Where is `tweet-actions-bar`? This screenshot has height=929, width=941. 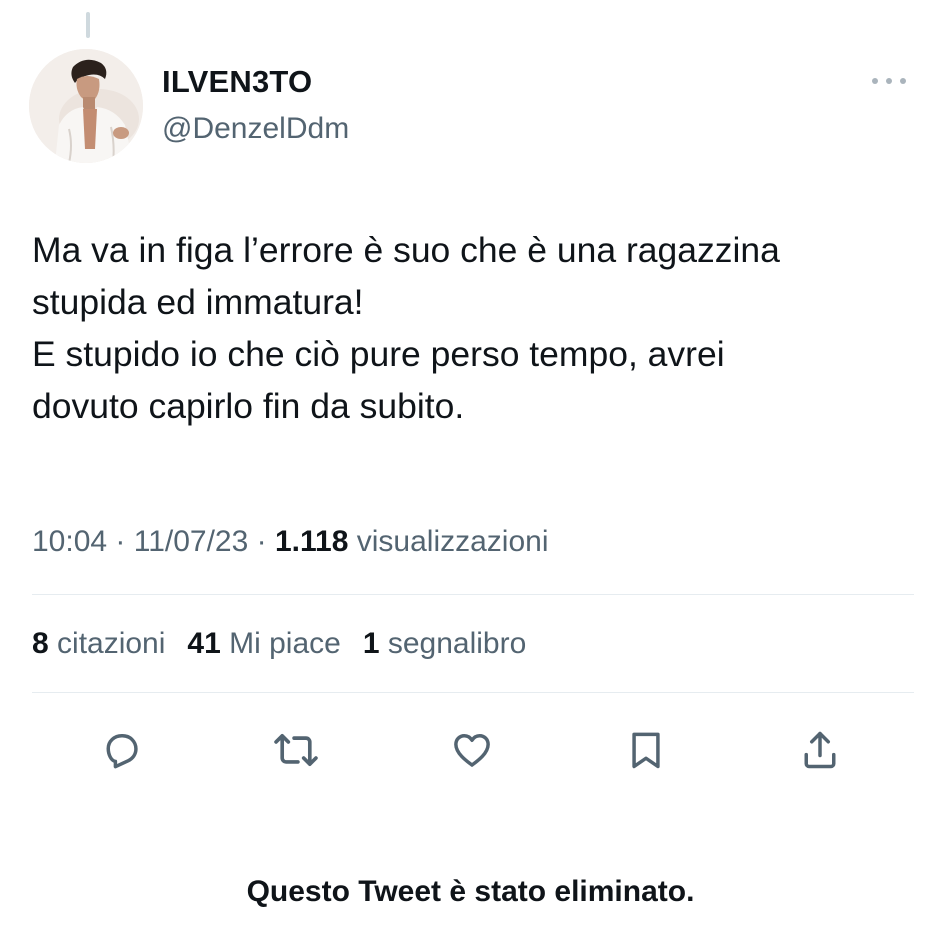
tweet-actions-bar is located at coordinates (470, 750).